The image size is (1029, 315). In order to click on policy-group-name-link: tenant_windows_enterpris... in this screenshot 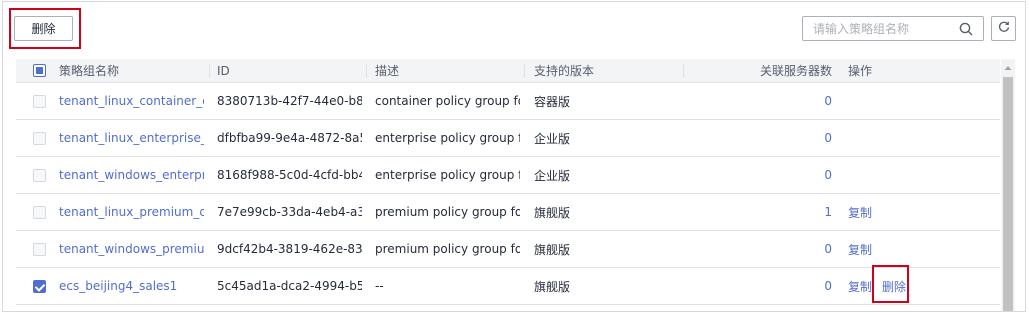, I will do `click(131, 175)`.